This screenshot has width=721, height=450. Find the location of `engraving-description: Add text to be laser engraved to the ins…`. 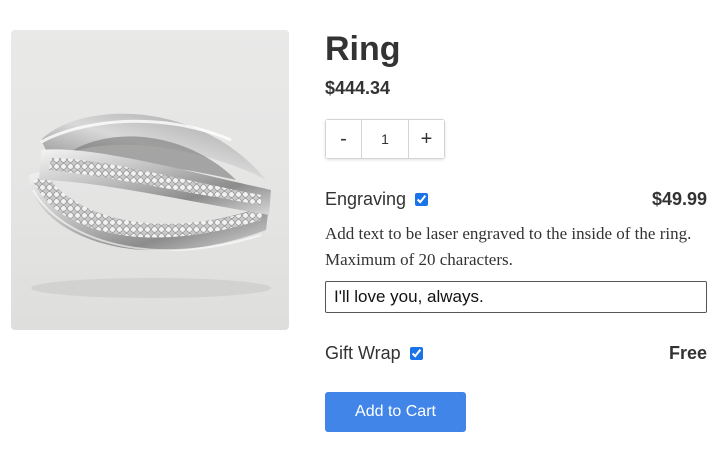

engraving-description: Add text to be laser engraved to the ins… is located at coordinates (508, 246).